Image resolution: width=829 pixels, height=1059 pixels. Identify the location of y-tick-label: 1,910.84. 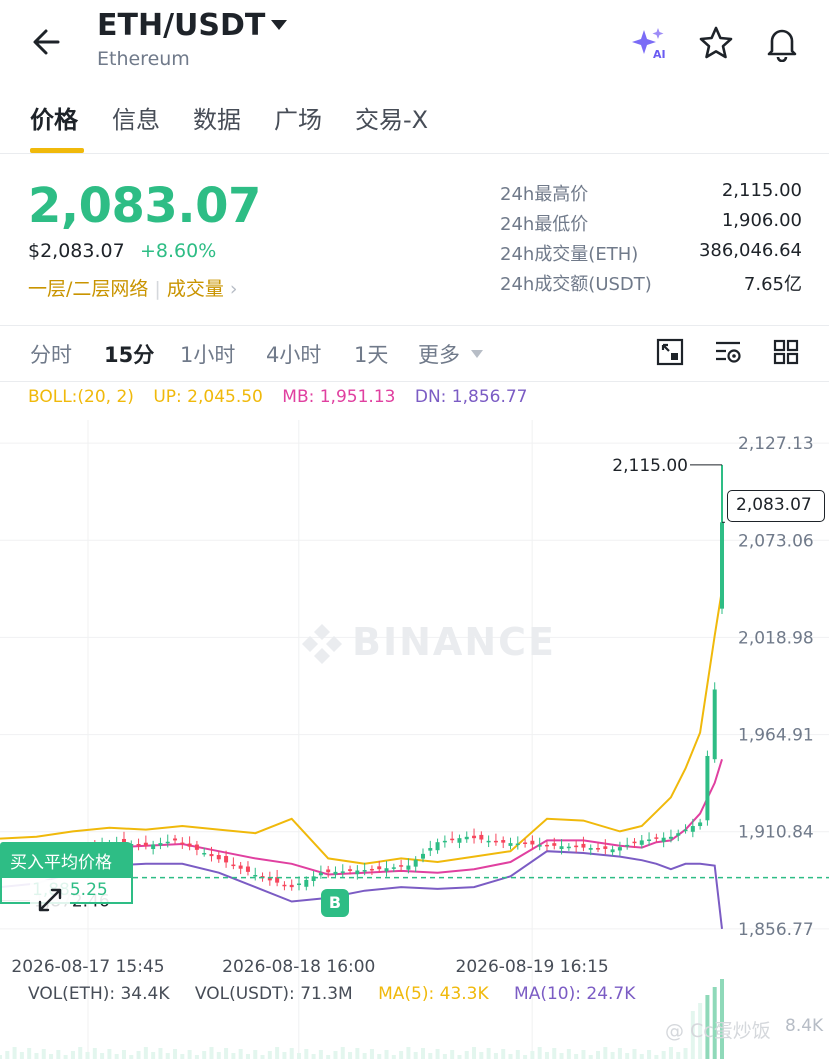
(776, 833).